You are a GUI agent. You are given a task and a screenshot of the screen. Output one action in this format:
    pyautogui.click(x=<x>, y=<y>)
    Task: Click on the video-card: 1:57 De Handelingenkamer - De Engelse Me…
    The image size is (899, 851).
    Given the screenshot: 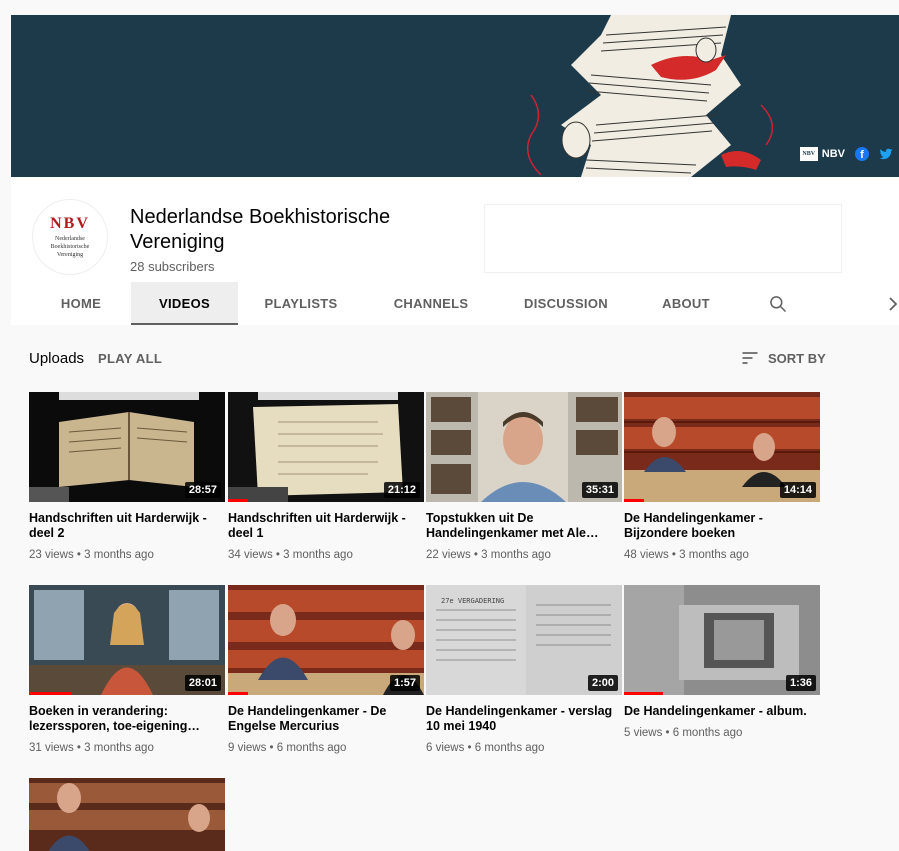 What is the action you would take?
    pyautogui.click(x=326, y=669)
    